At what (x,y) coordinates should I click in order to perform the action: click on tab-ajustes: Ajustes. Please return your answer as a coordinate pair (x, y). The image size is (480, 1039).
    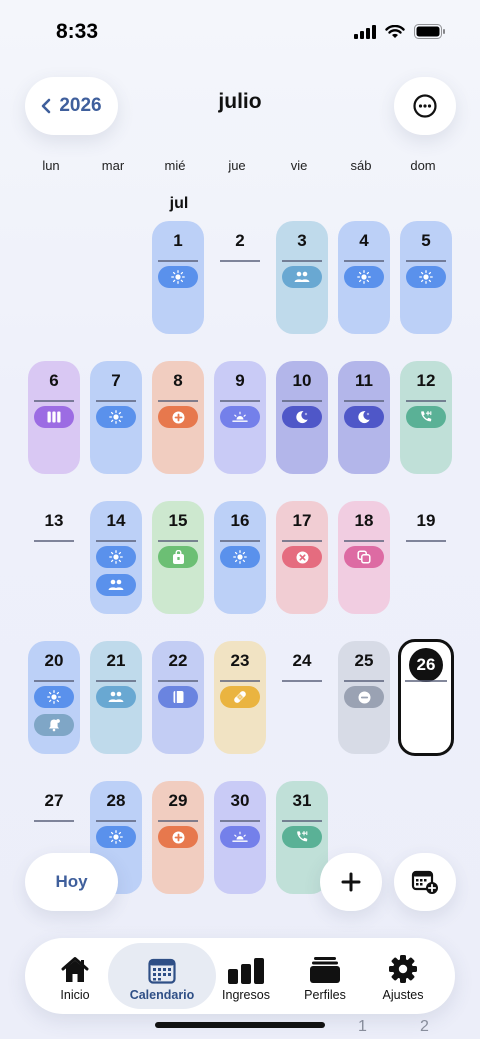
    Looking at the image, I should click on (403, 976).